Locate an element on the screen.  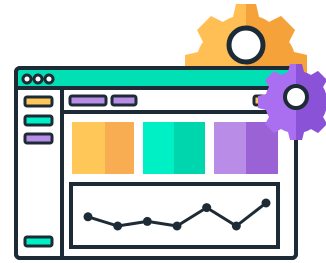
stat-cards is located at coordinates (175, 148).